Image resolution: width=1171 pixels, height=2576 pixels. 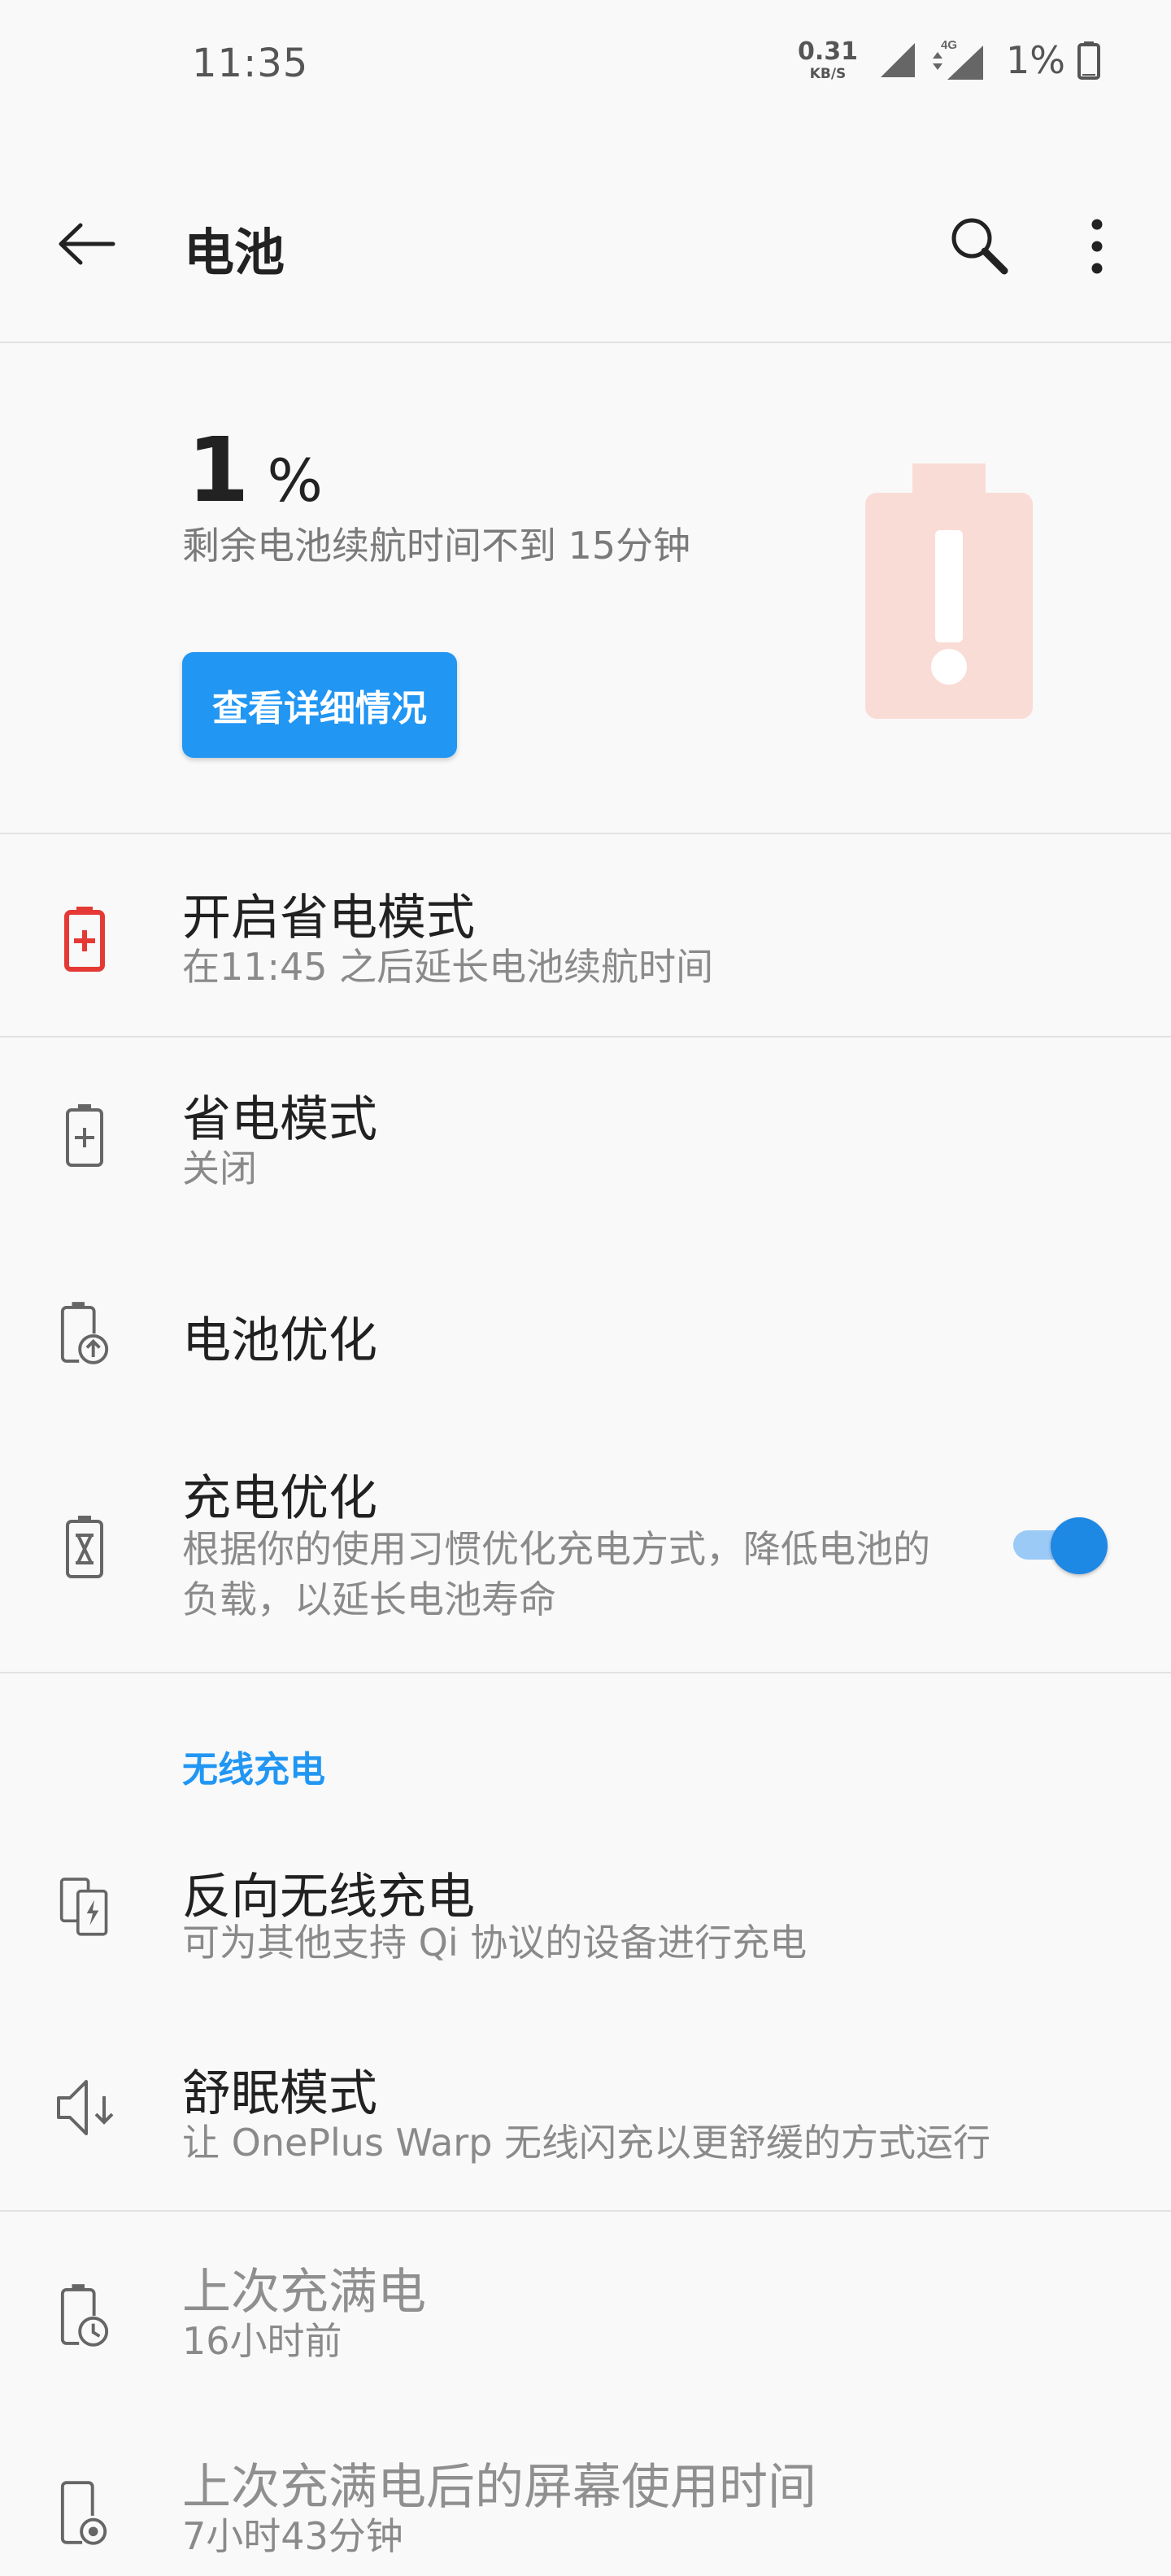 What do you see at coordinates (85, 2315) in the screenshot?
I see `battery-clock-icon` at bounding box center [85, 2315].